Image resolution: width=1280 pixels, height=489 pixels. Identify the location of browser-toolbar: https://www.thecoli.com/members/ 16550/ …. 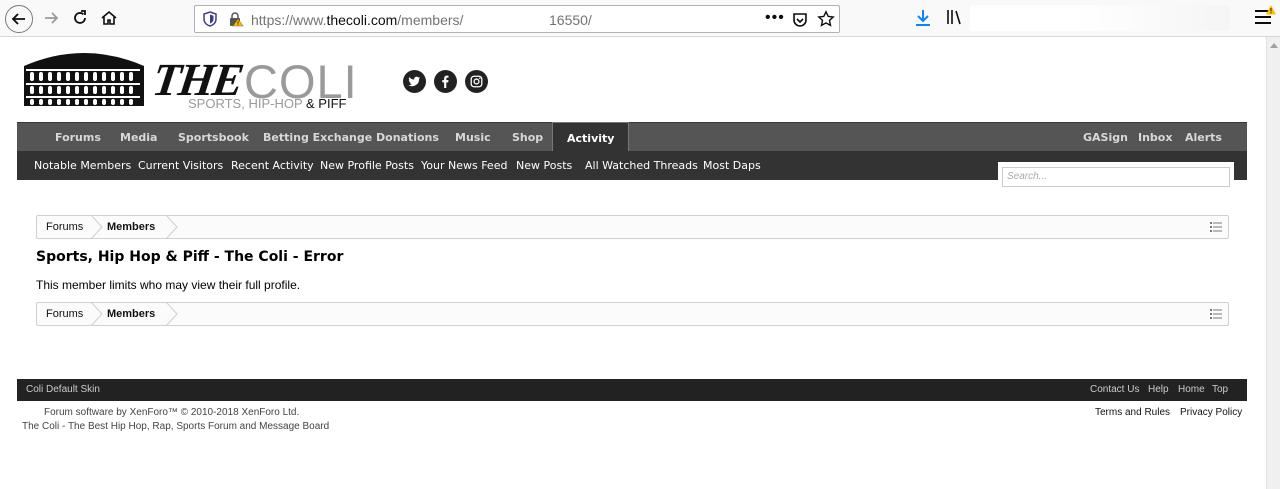
(640, 18).